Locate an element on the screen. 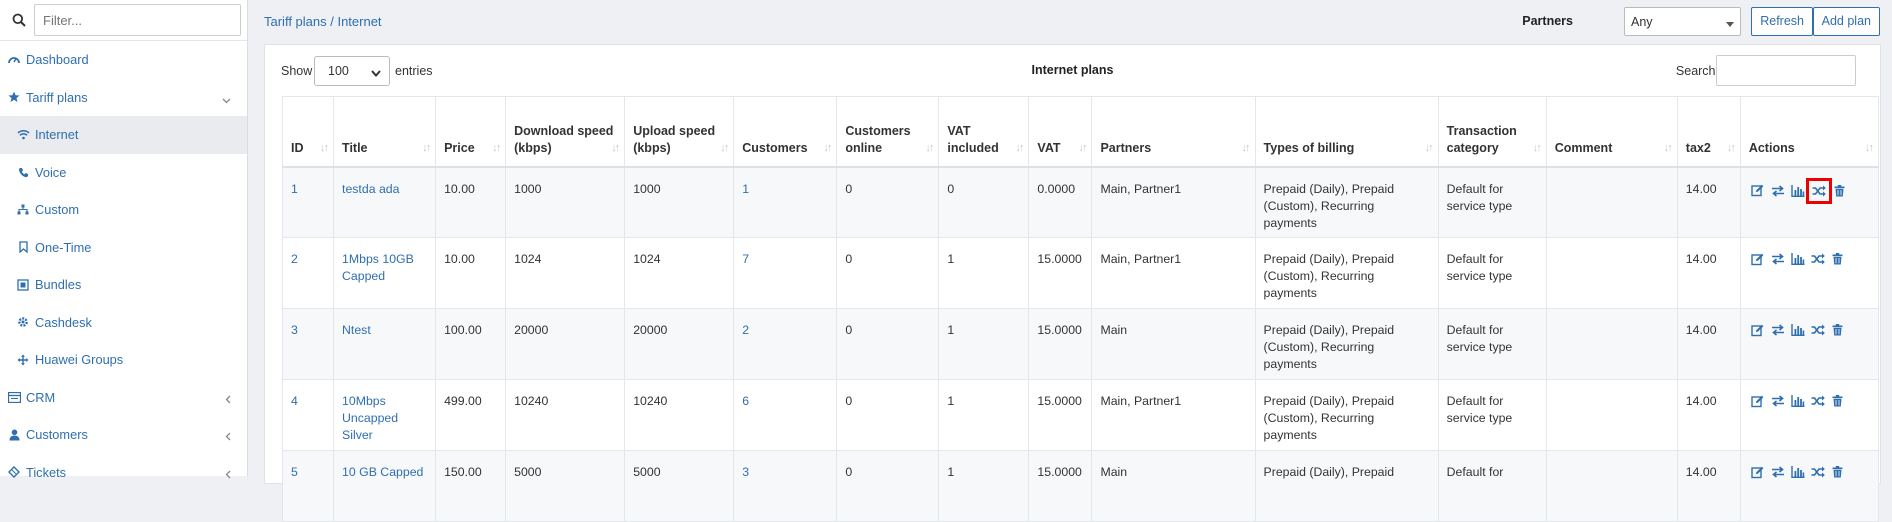  column-header-id: ID ↓↑ is located at coordinates (308, 132).